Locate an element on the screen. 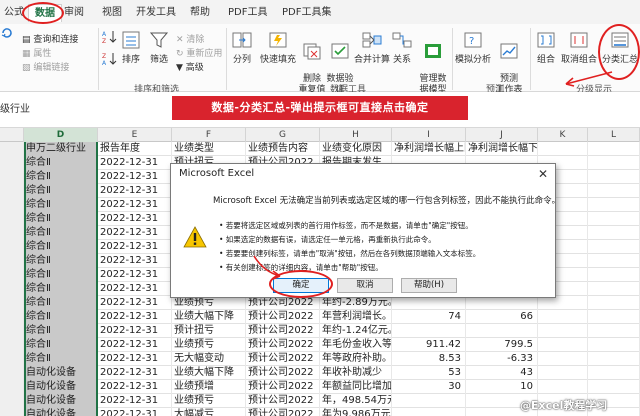  sort-az-icon: AZ is located at coordinates (110, 38).